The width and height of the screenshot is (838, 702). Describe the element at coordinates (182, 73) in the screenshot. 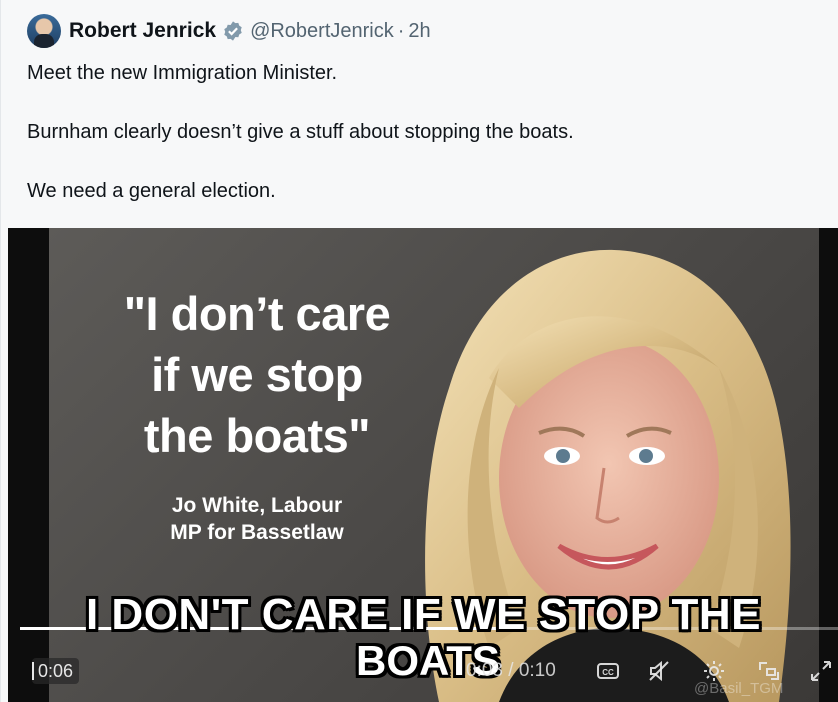

I see `tweet-paragraph: Meet the new Immigration Minister.` at that location.